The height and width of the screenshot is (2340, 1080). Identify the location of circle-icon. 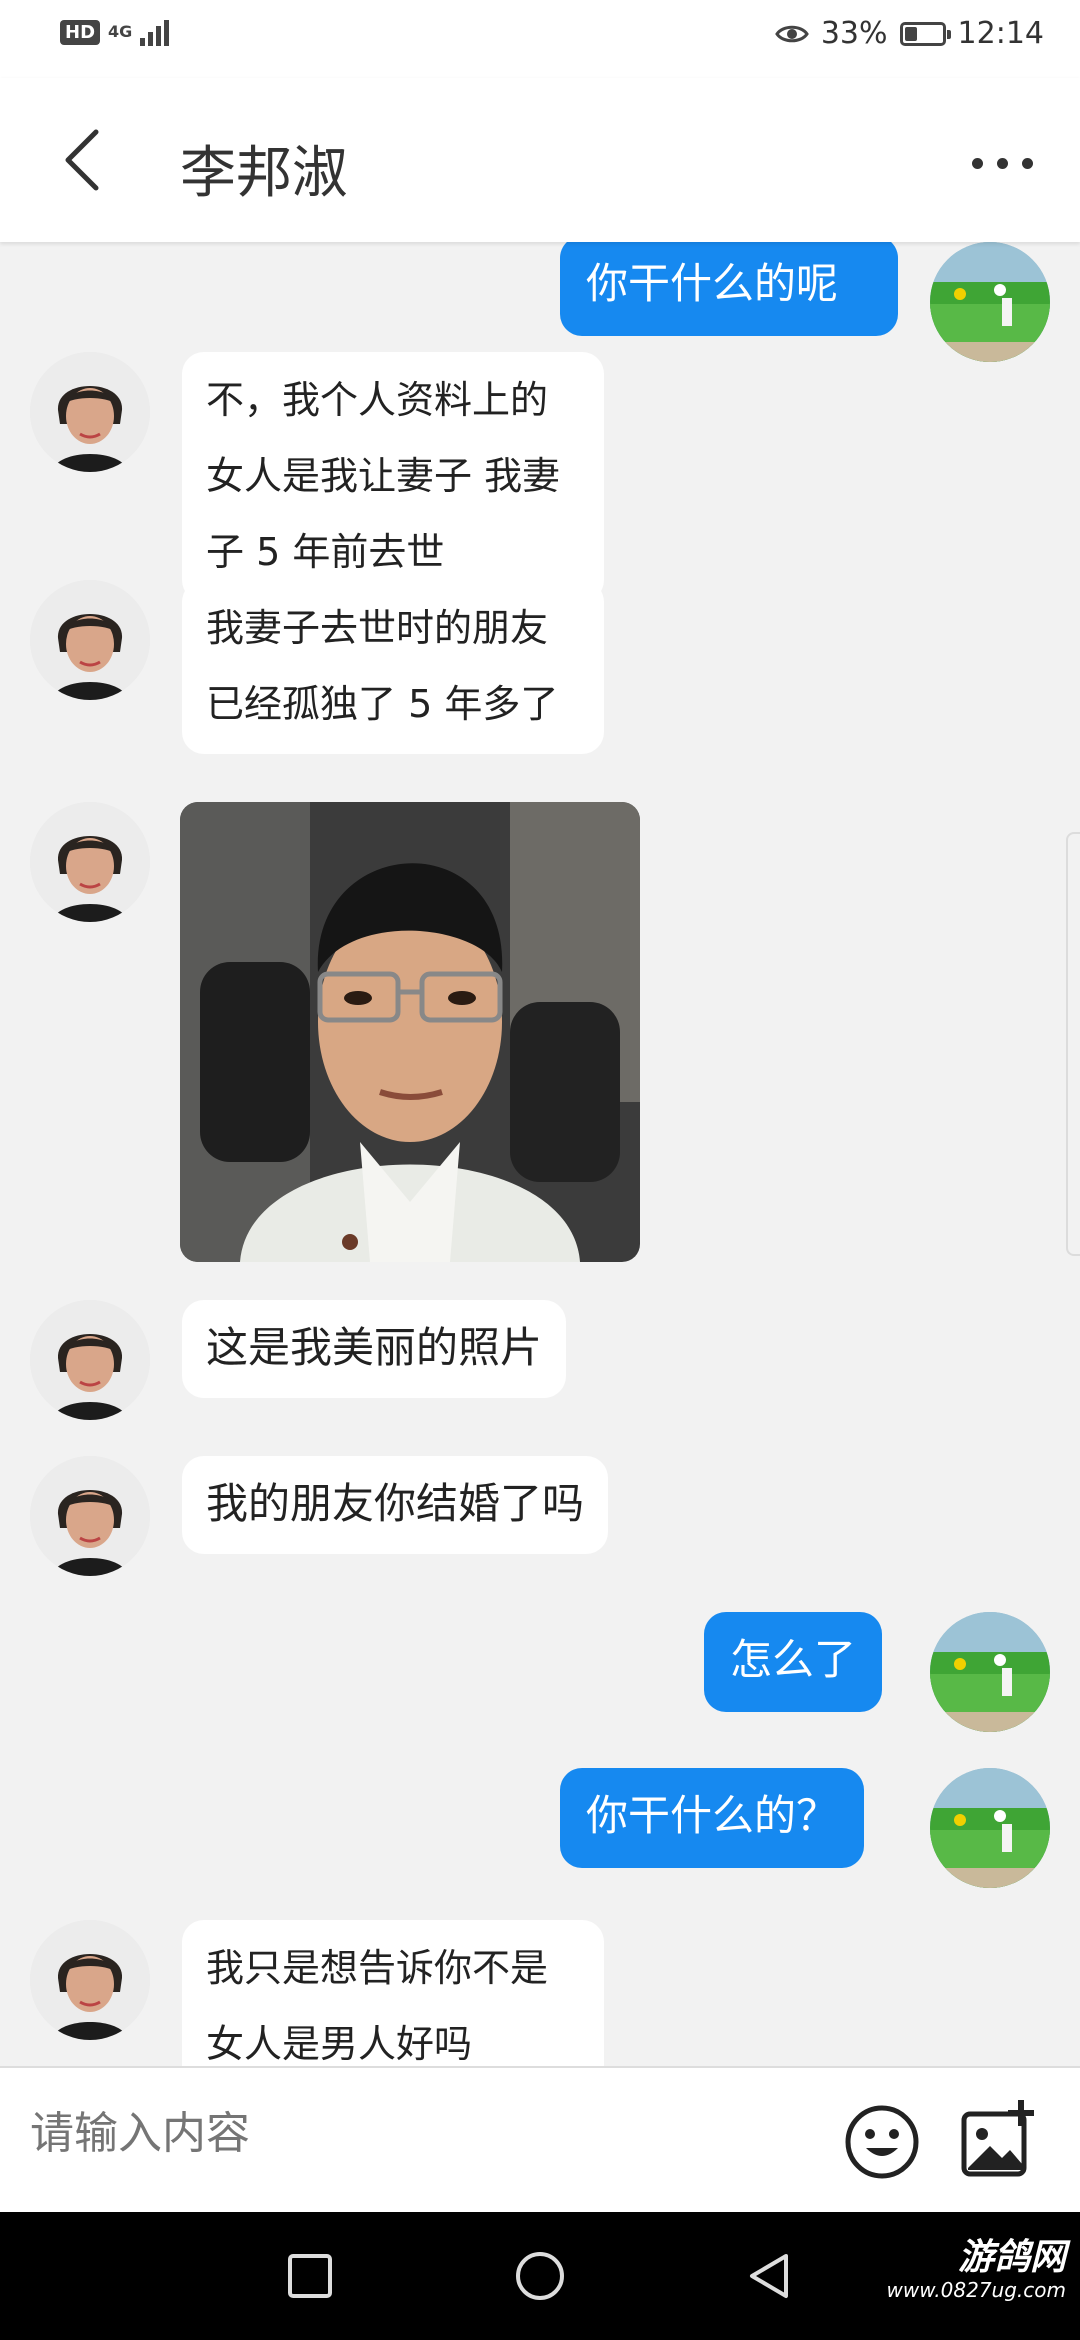
(540, 2276).